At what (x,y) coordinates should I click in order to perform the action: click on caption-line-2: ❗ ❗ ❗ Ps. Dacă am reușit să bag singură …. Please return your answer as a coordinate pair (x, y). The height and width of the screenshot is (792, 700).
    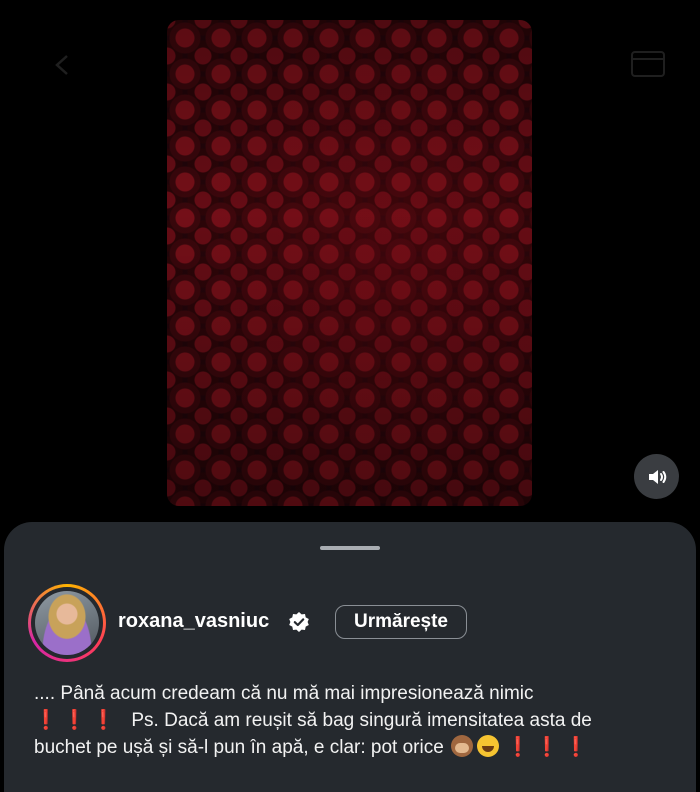
    Looking at the image, I should click on (359, 720).